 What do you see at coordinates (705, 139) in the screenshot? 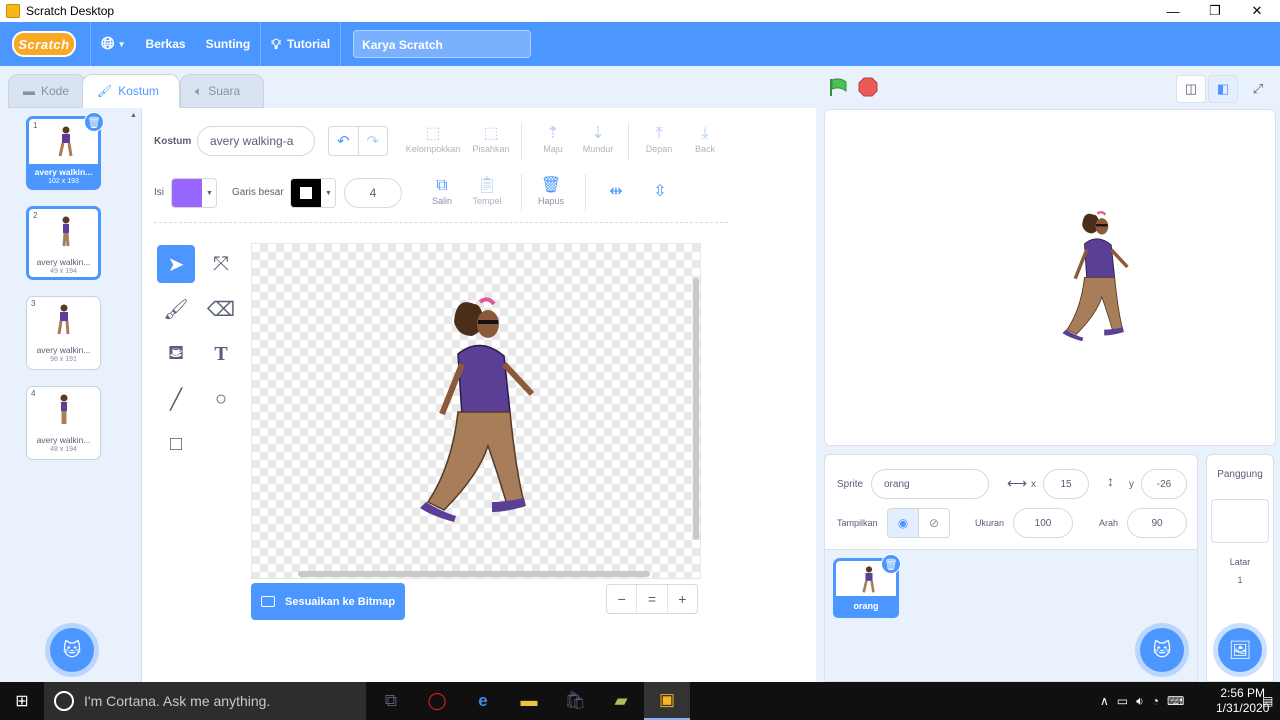
I see `back-button: ⤓ Back` at bounding box center [705, 139].